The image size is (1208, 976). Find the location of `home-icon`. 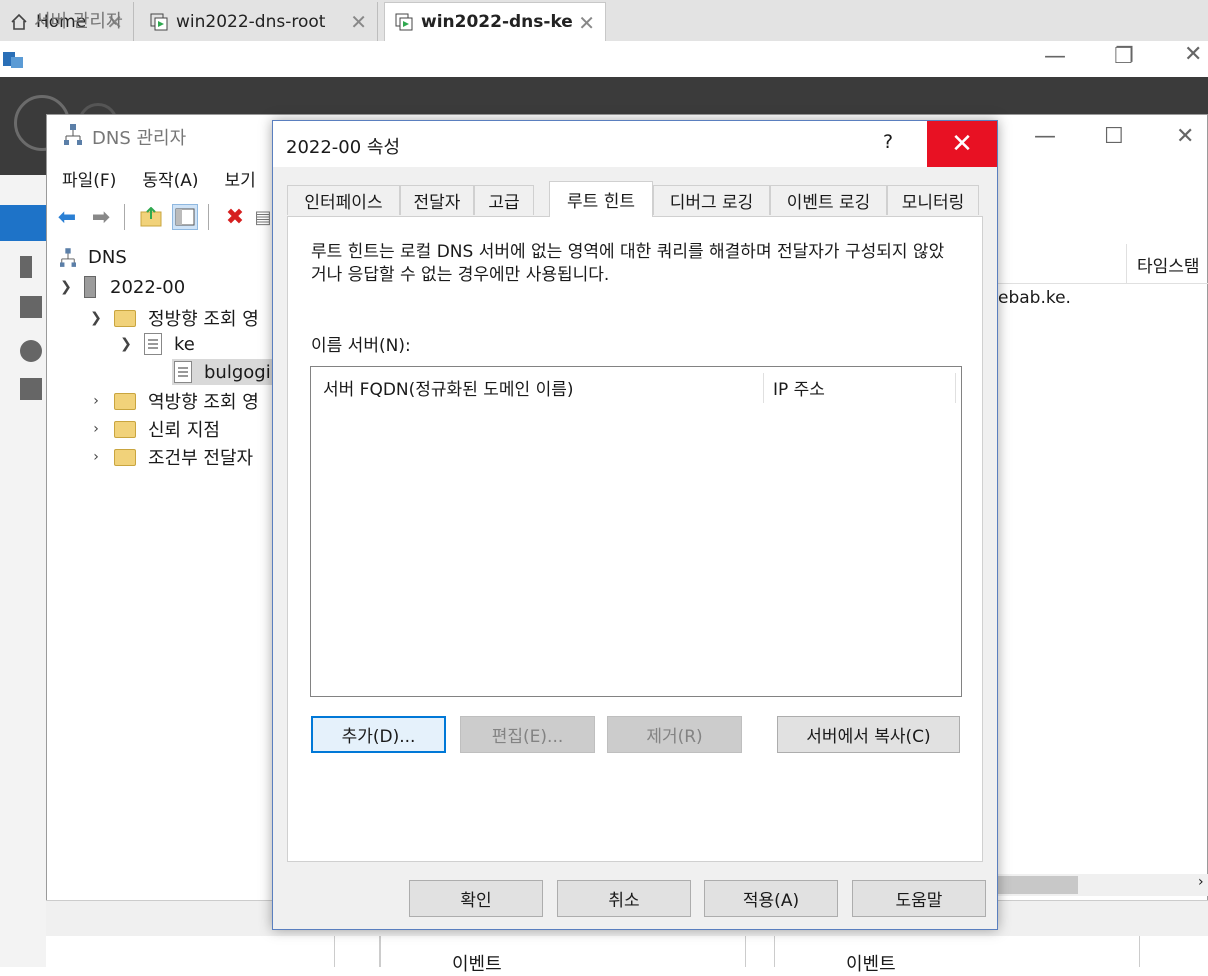

home-icon is located at coordinates (19, 22).